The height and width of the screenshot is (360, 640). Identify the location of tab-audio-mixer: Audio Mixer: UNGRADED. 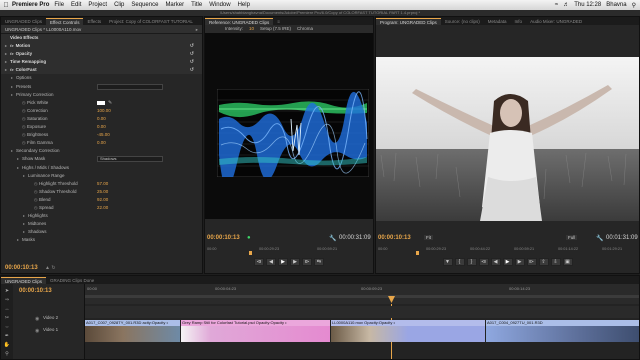
(556, 21).